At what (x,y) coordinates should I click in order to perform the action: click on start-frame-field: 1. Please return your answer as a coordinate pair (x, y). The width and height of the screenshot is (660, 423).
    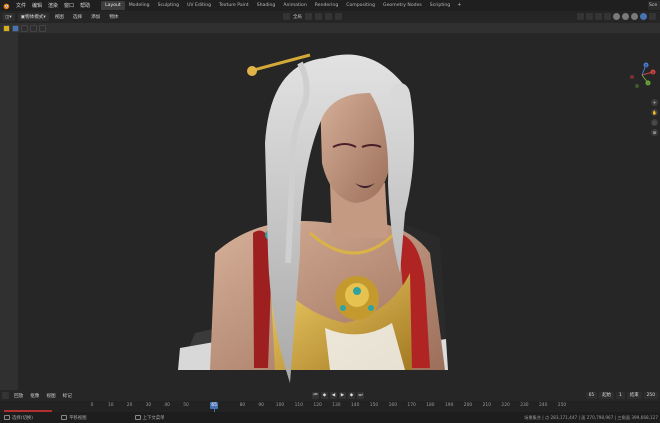
    Looking at the image, I should click on (620, 395).